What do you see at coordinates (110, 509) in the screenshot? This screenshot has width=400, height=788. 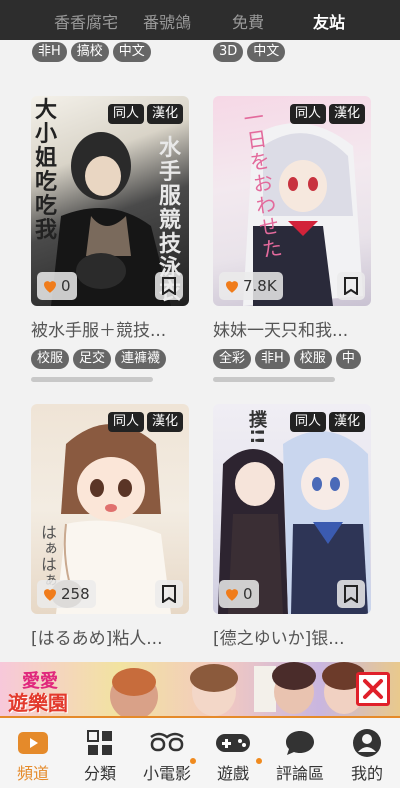 I see `cover-image: はぁはぁ 同人 漢化 258` at bounding box center [110, 509].